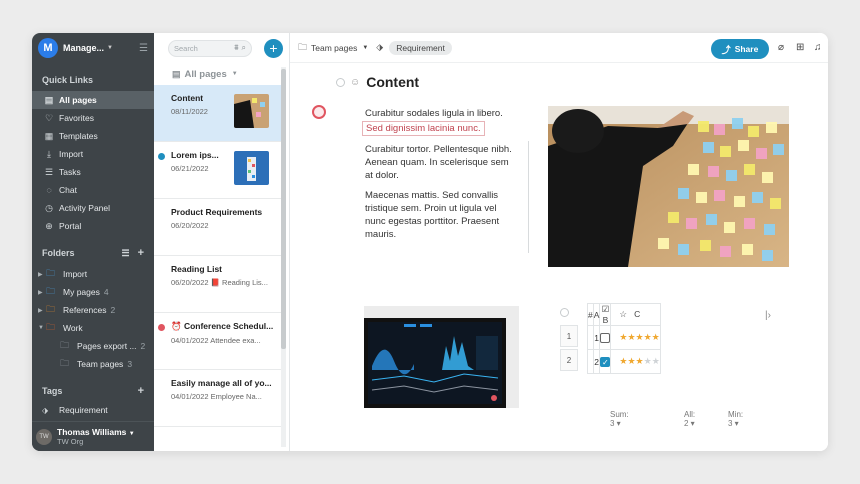 The image size is (860, 484). Describe the element at coordinates (44, 436) in the screenshot. I see `avatar: TW` at that location.